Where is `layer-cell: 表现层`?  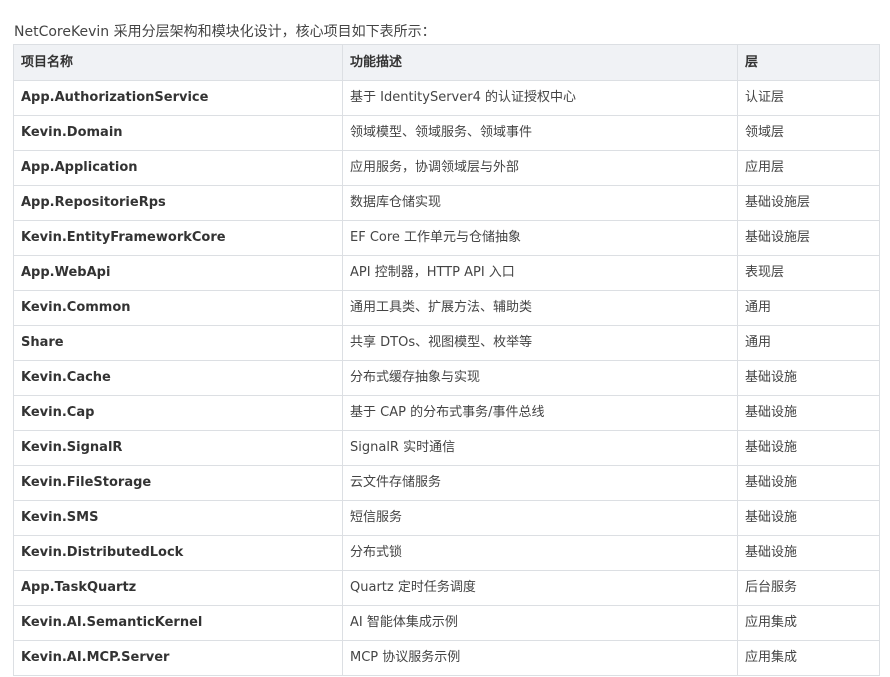 layer-cell: 表现层 is located at coordinates (808, 273).